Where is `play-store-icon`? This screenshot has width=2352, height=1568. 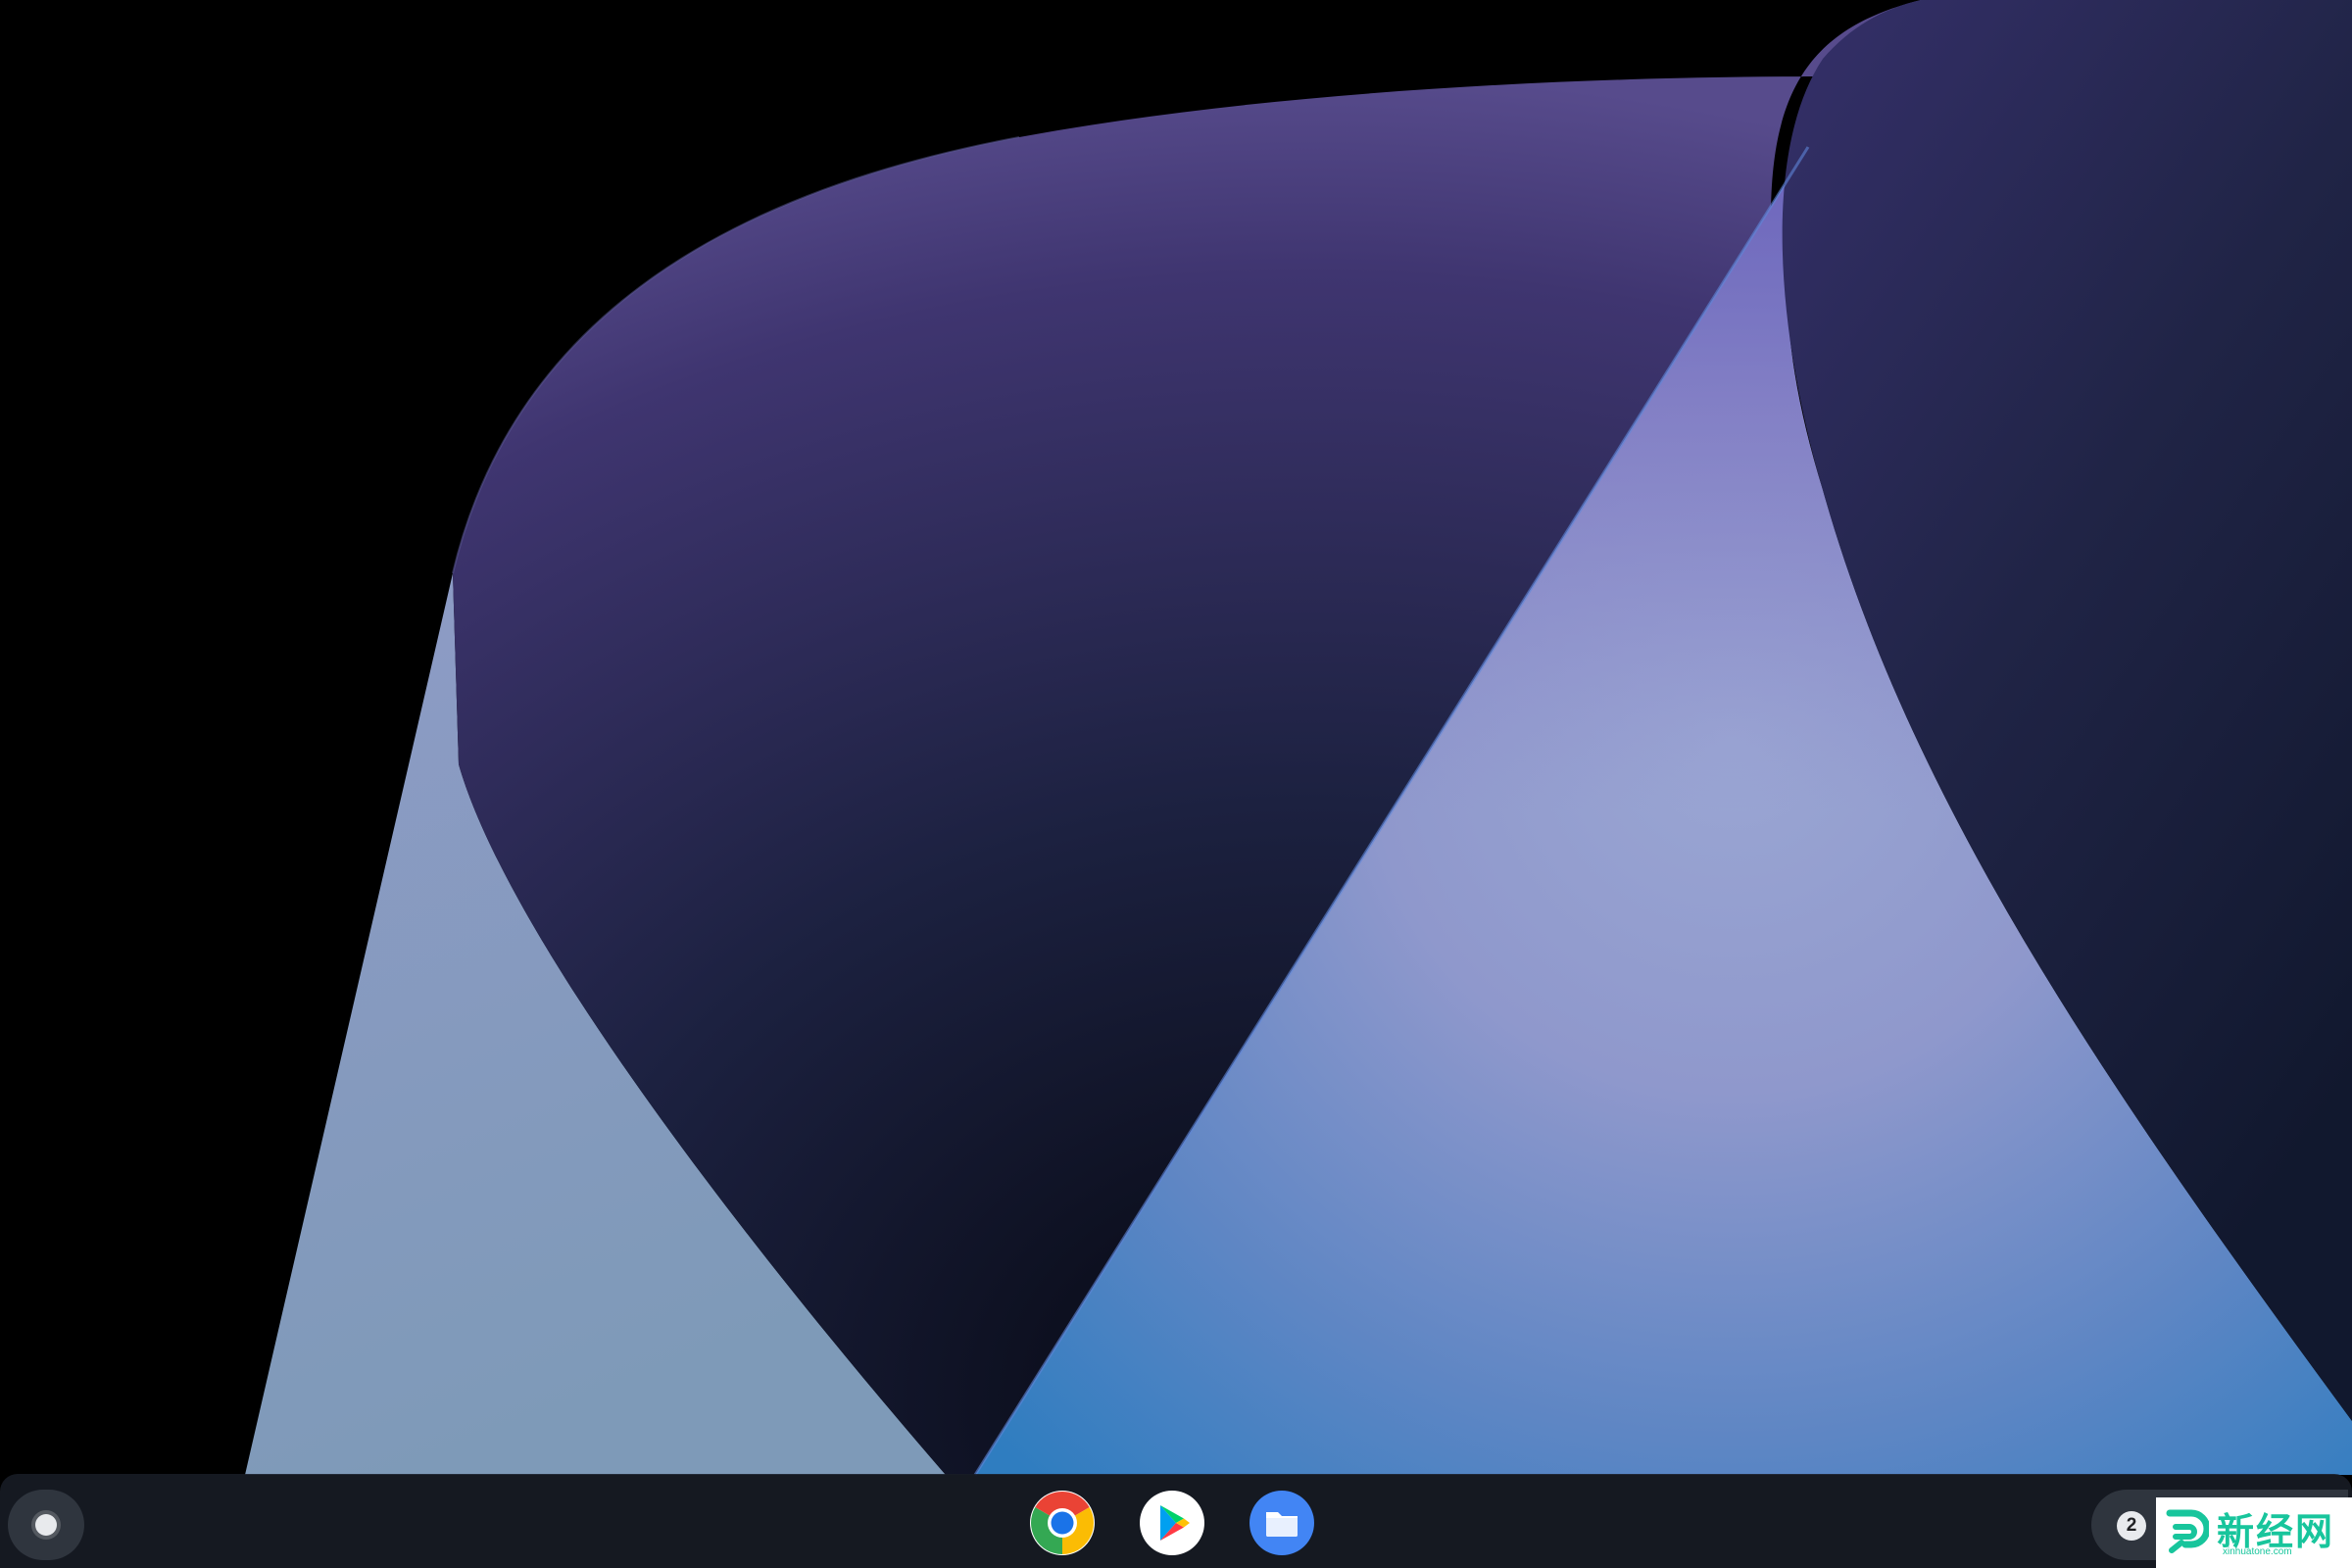
play-store-icon is located at coordinates (1172, 1523).